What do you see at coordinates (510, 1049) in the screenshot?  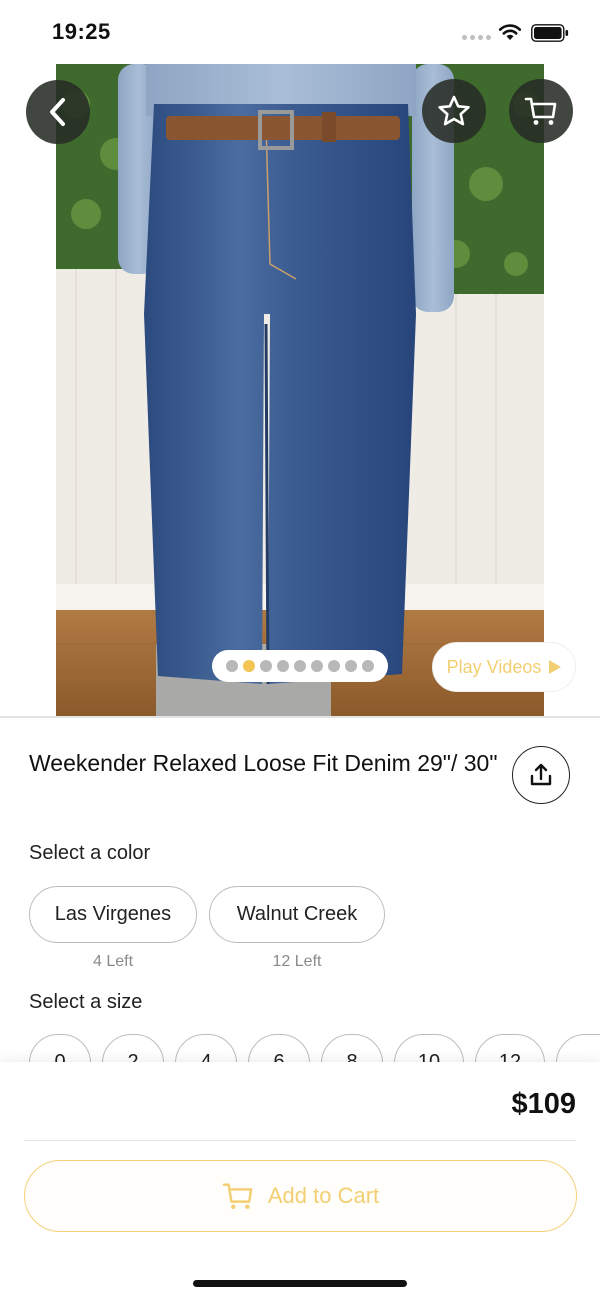 I see `size-option-12: 12` at bounding box center [510, 1049].